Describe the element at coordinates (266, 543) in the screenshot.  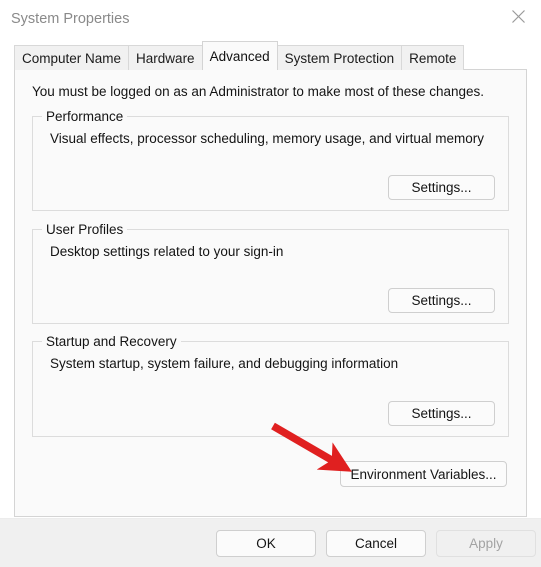
I see `ok-button: OK` at that location.